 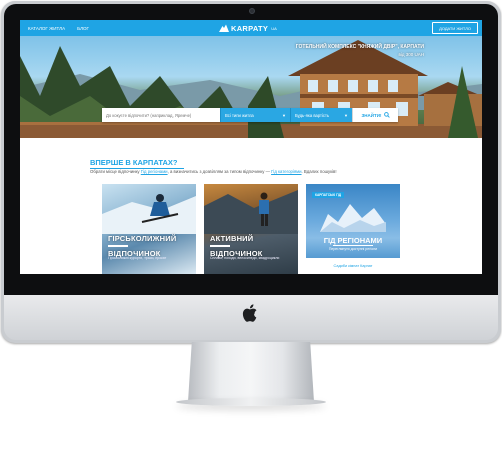 What do you see at coordinates (245, 258) in the screenshot?
I see `card-active-desc: Сплави, походи, велосипеди, квадроцикли` at bounding box center [245, 258].